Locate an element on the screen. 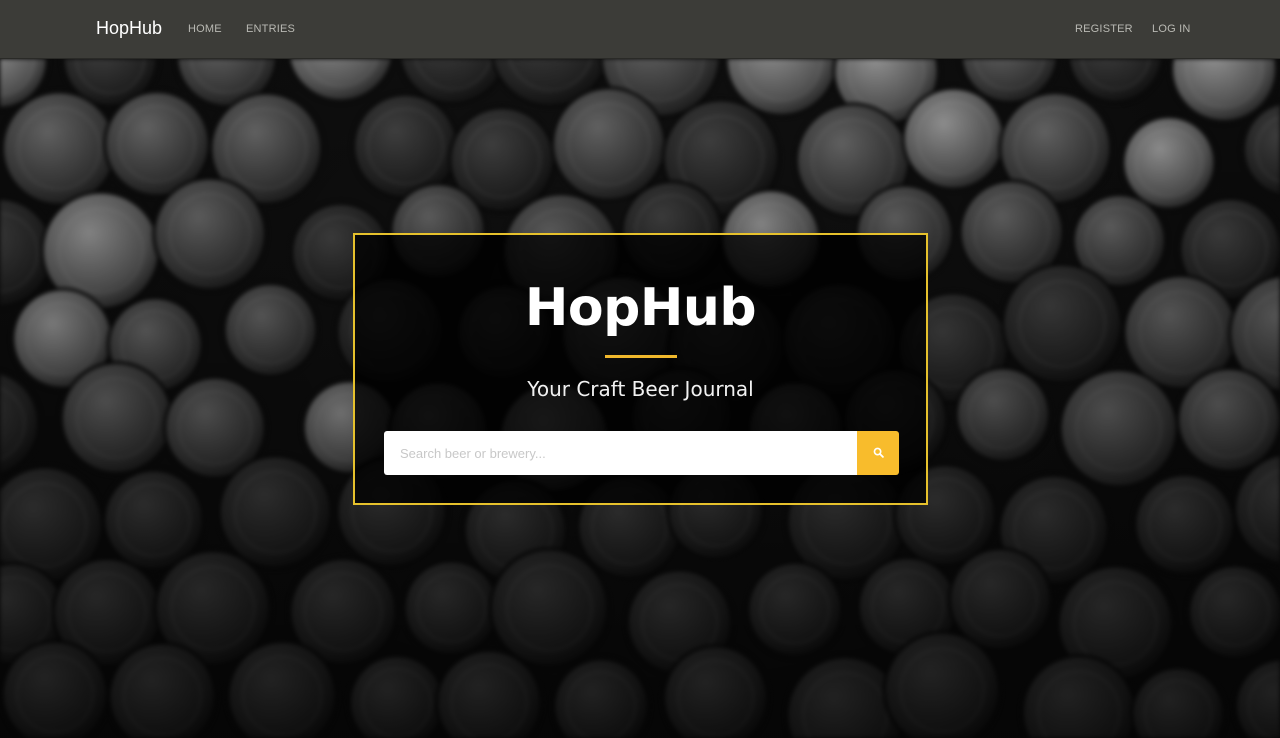 The image size is (1280, 738). search-icon is located at coordinates (878, 453).